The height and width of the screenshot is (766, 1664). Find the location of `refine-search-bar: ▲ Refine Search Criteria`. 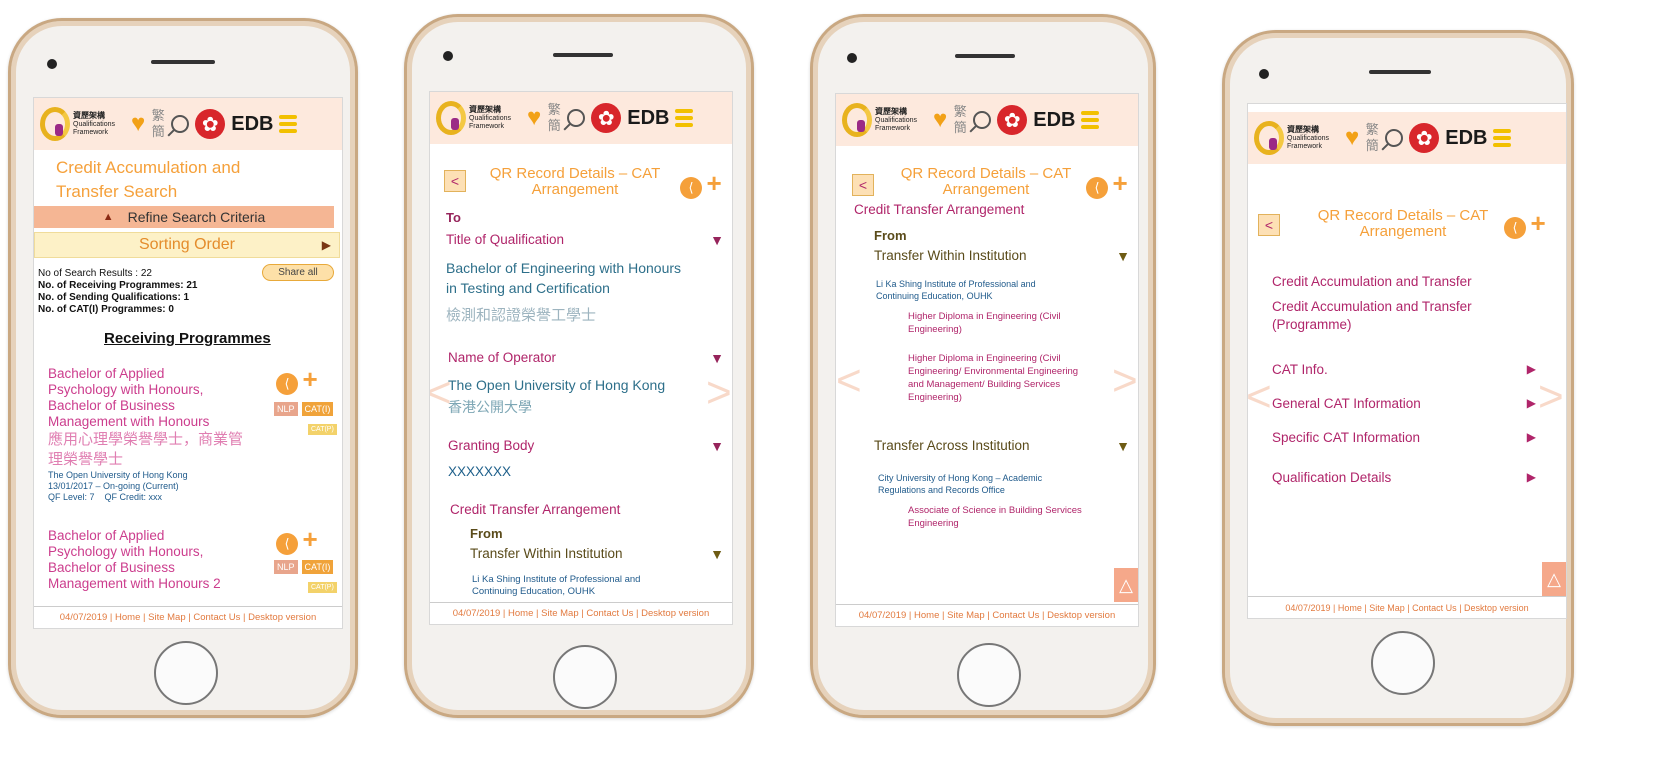

refine-search-bar: ▲ Refine Search Criteria is located at coordinates (184, 217).